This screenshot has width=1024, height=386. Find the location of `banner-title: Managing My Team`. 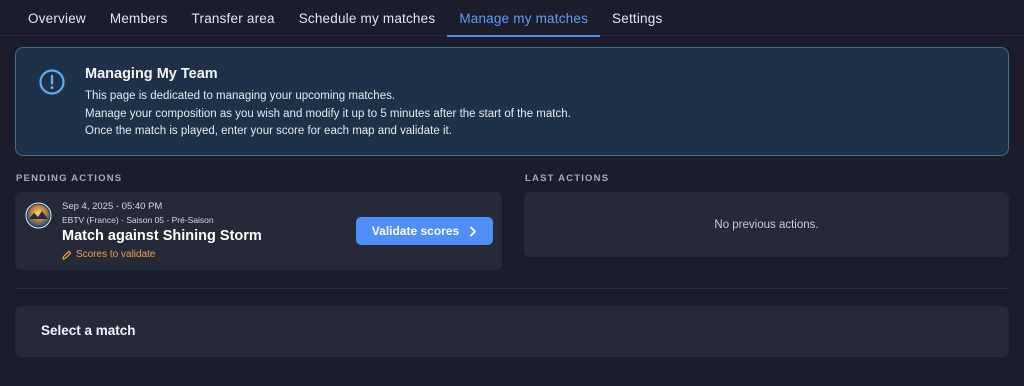

banner-title: Managing My Team is located at coordinates (151, 74).